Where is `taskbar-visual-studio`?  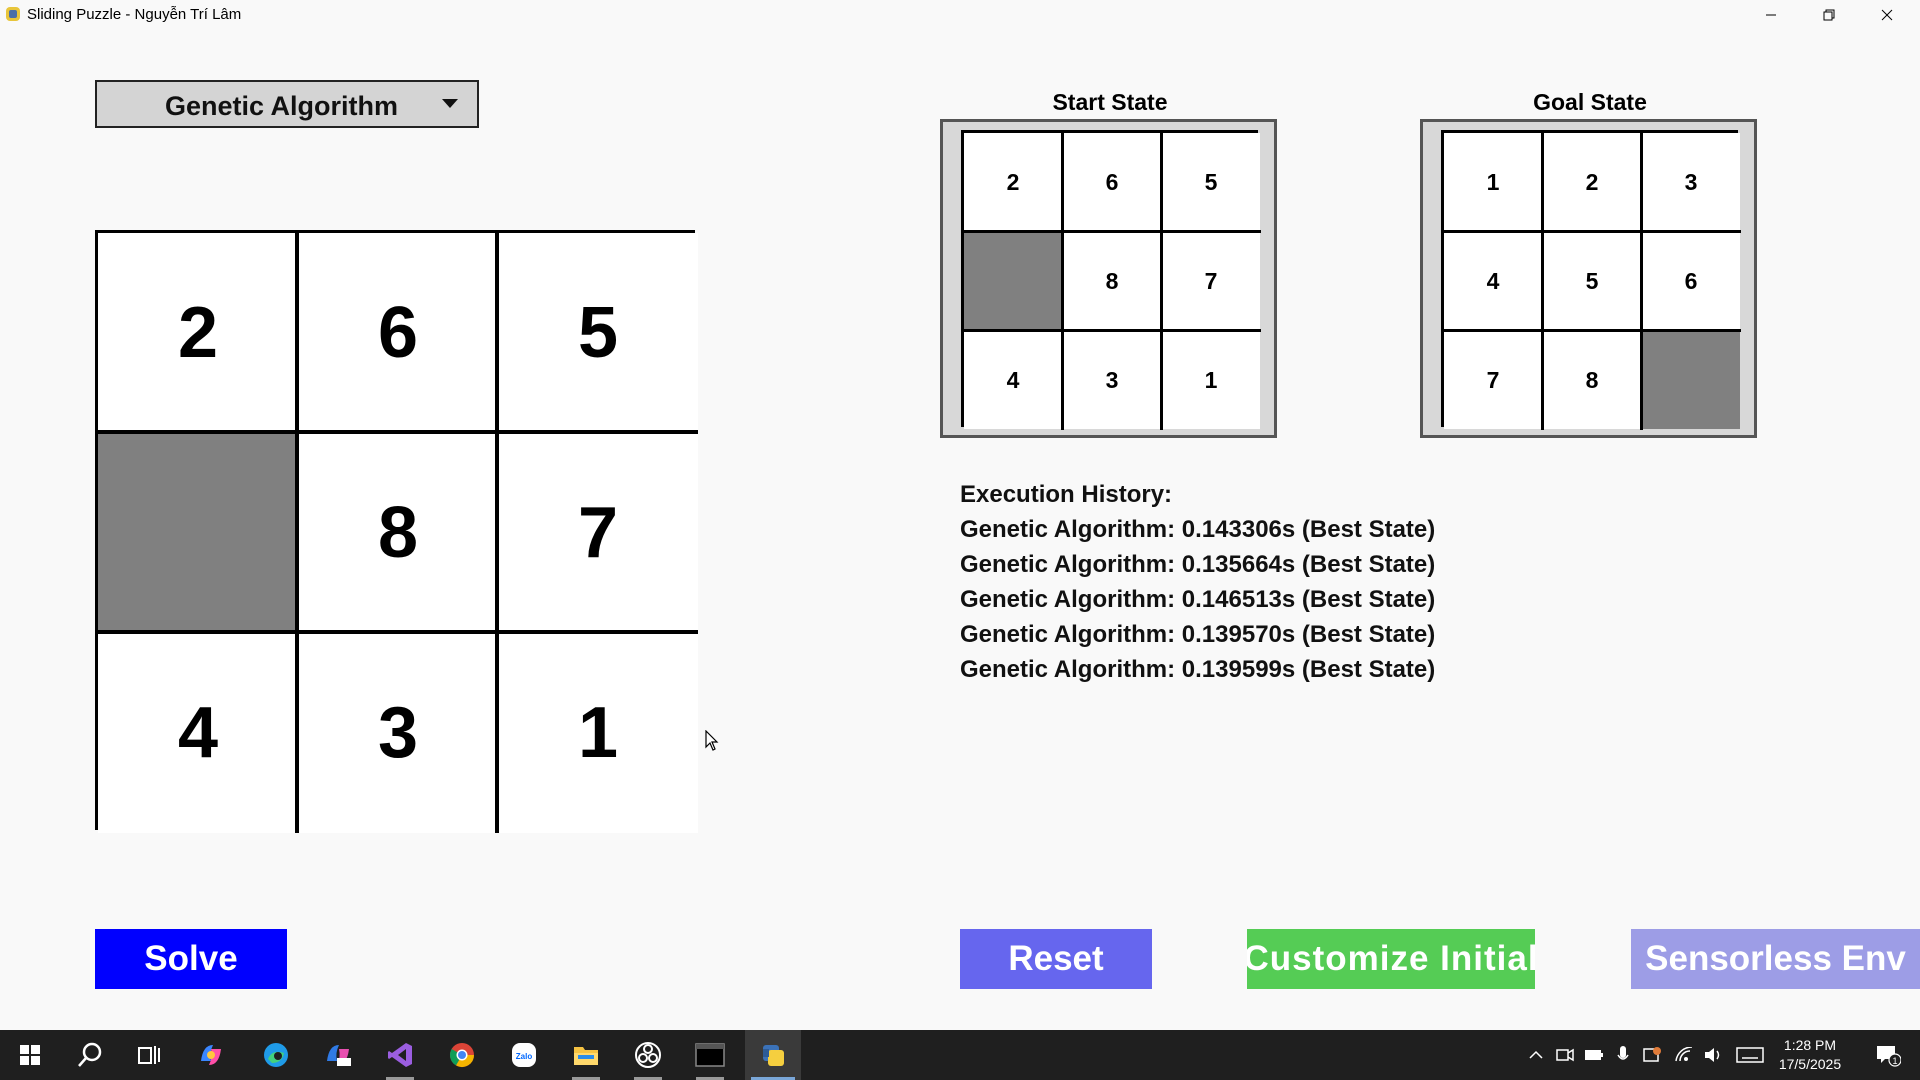
taskbar-visual-studio is located at coordinates (400, 1055).